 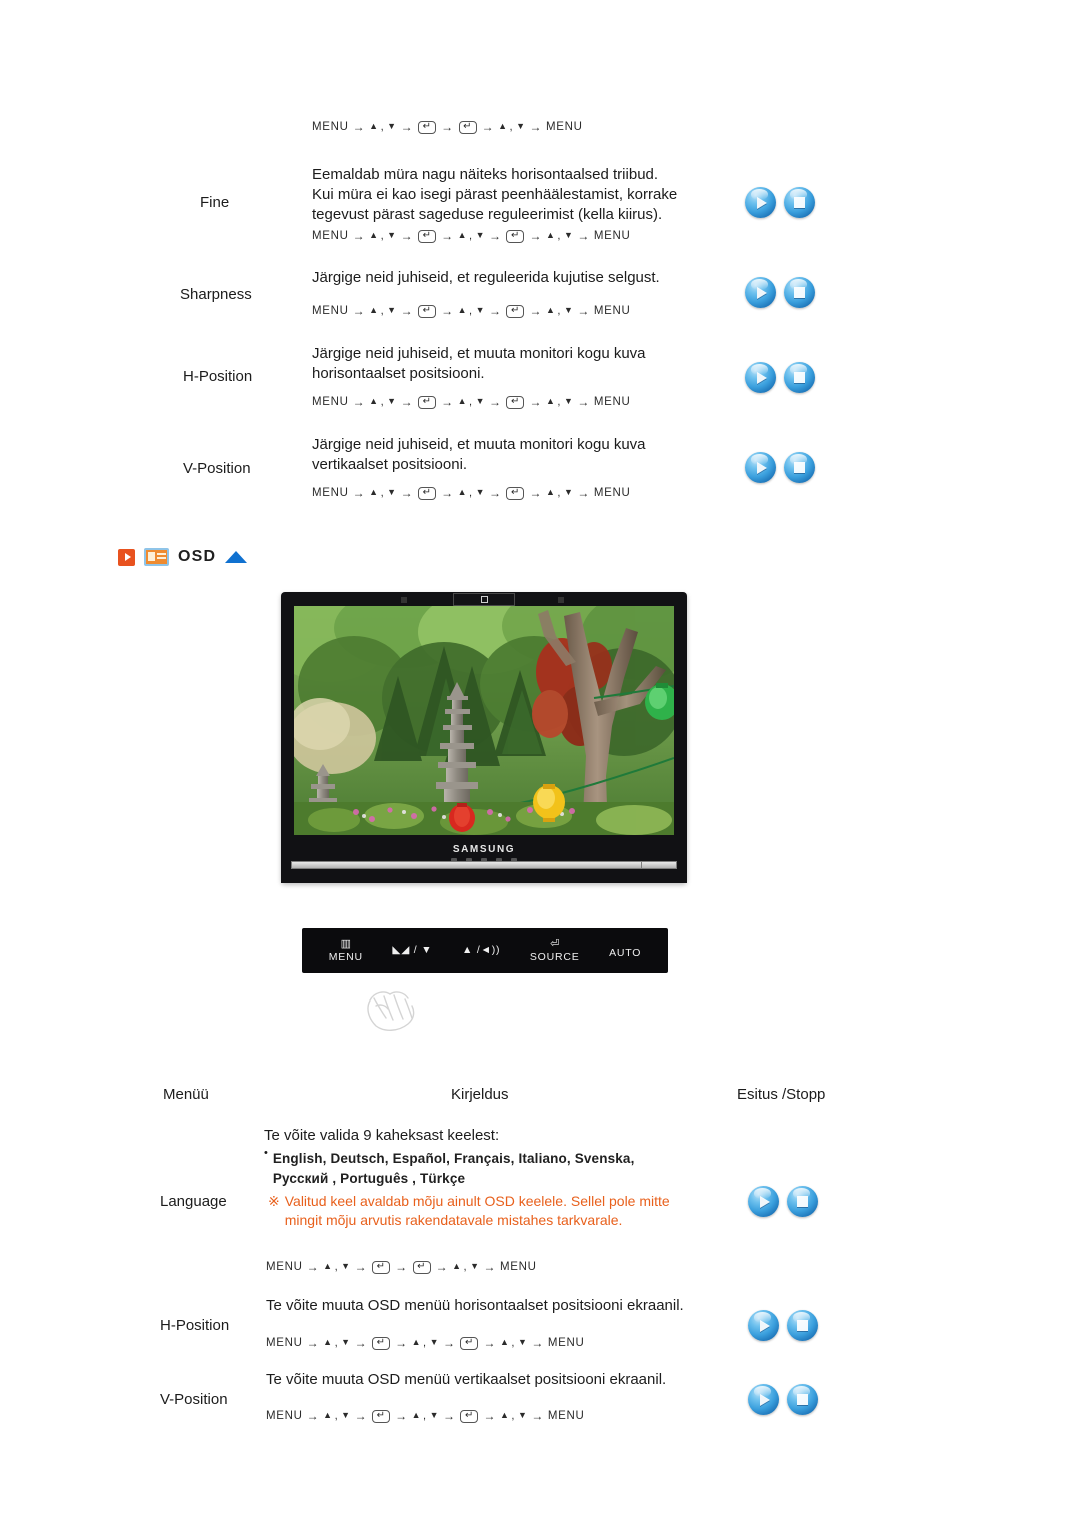 I want to click on playstop-buttons-osd-h-position, so click(x=783, y=1325).